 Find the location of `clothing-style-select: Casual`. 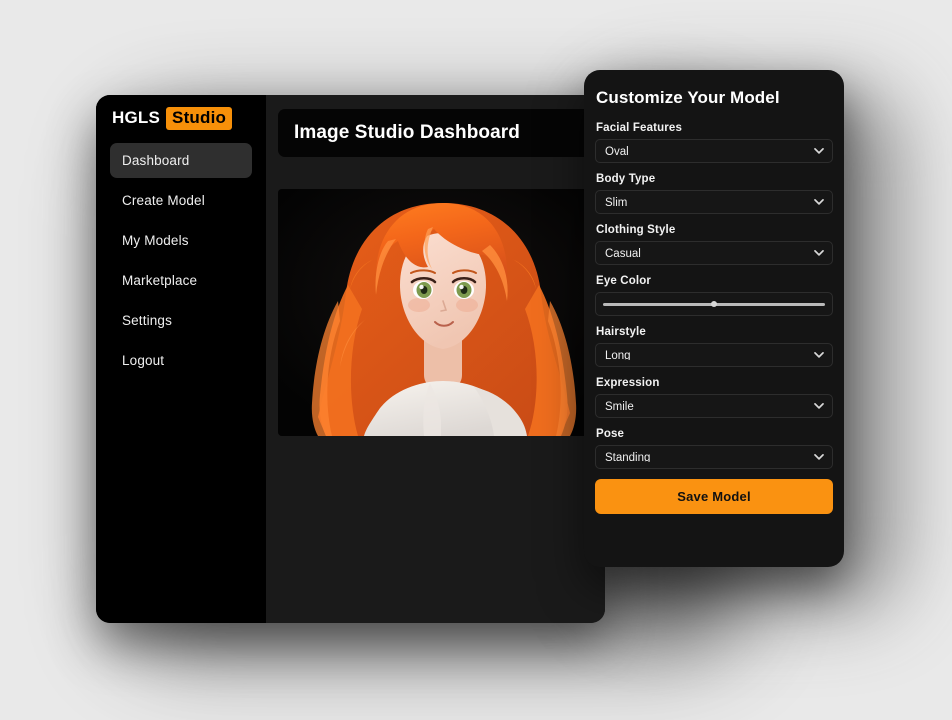

clothing-style-select: Casual is located at coordinates (714, 253).